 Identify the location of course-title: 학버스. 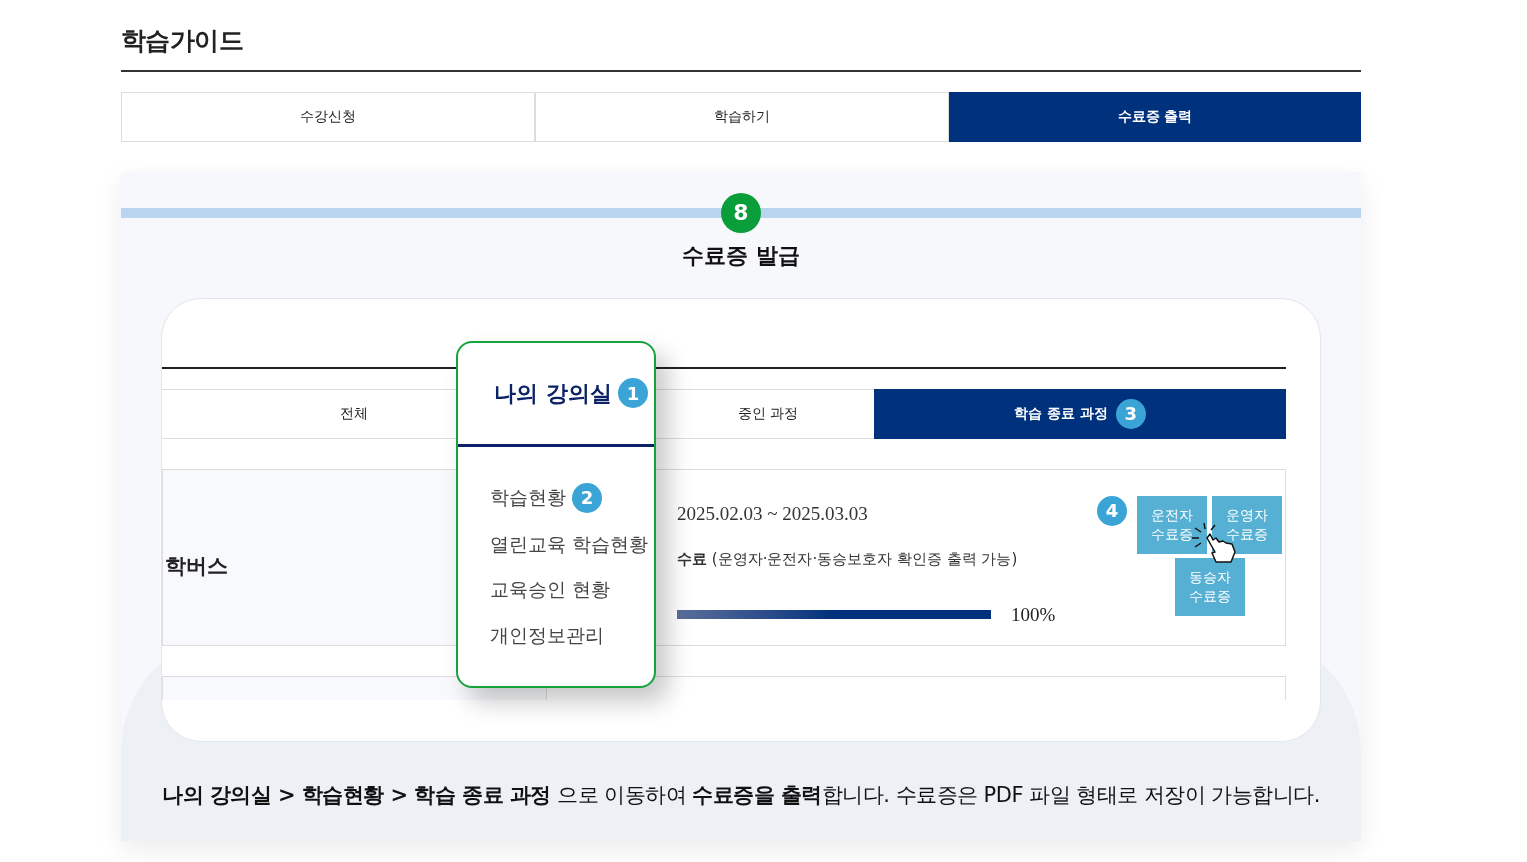
(196, 567).